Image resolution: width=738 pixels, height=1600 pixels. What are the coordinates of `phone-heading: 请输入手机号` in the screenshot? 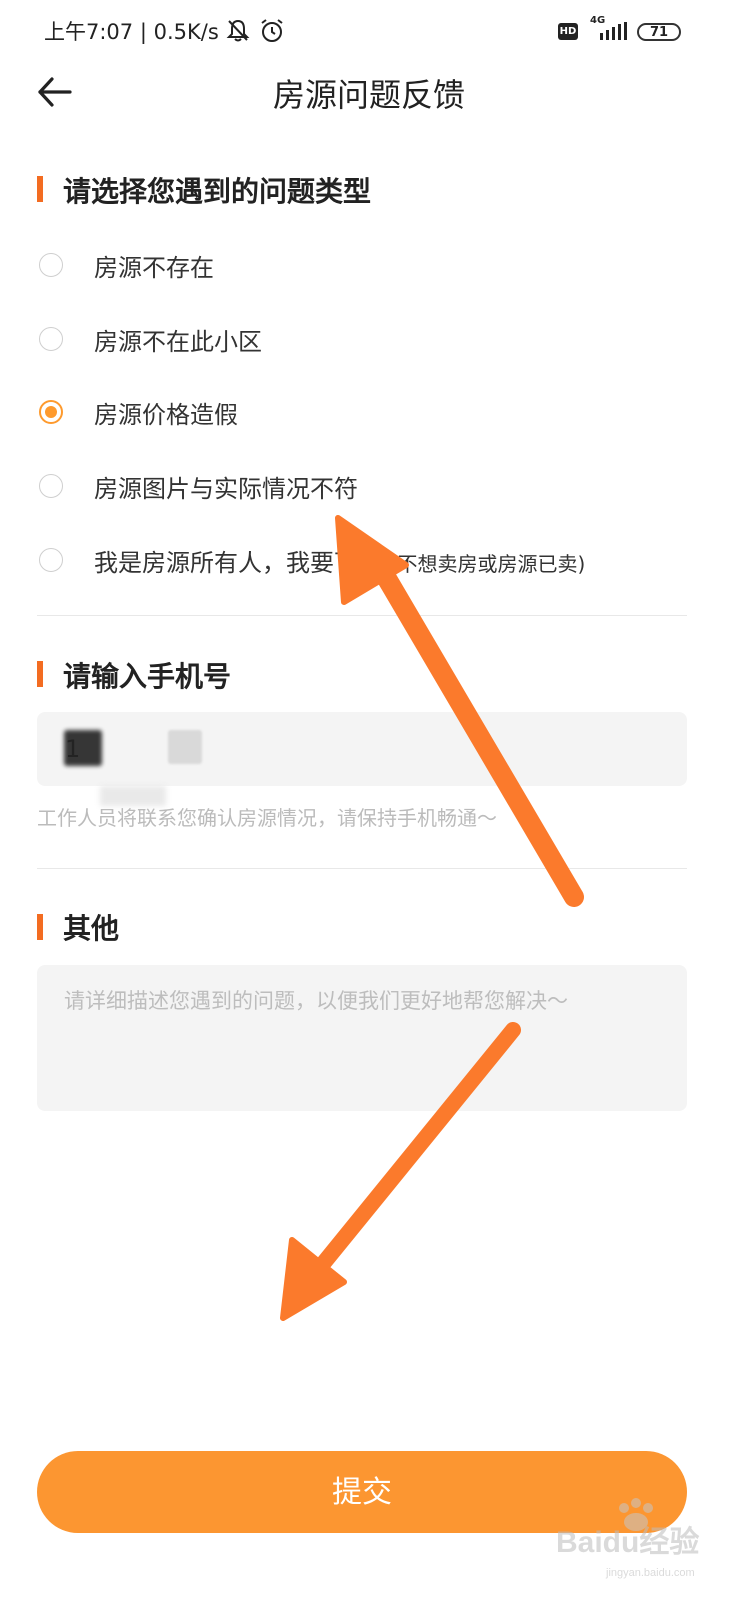 It's located at (147, 676).